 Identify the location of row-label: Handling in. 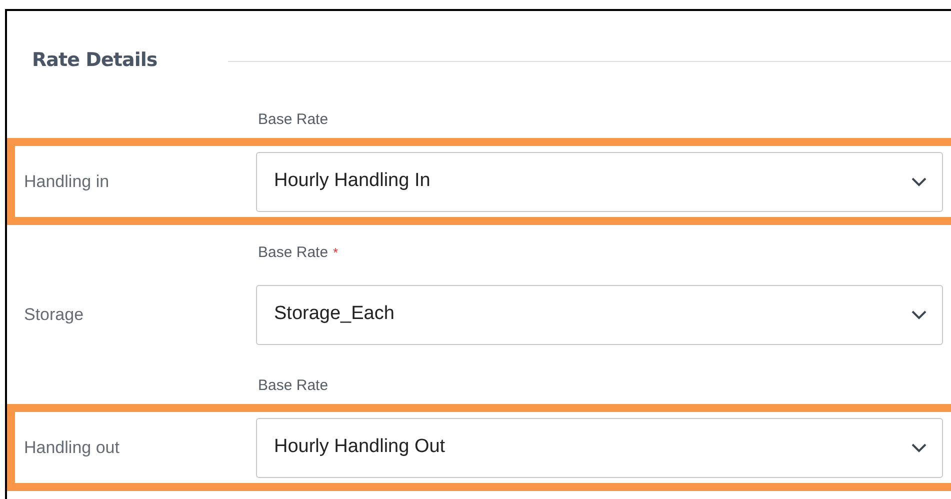
(67, 181).